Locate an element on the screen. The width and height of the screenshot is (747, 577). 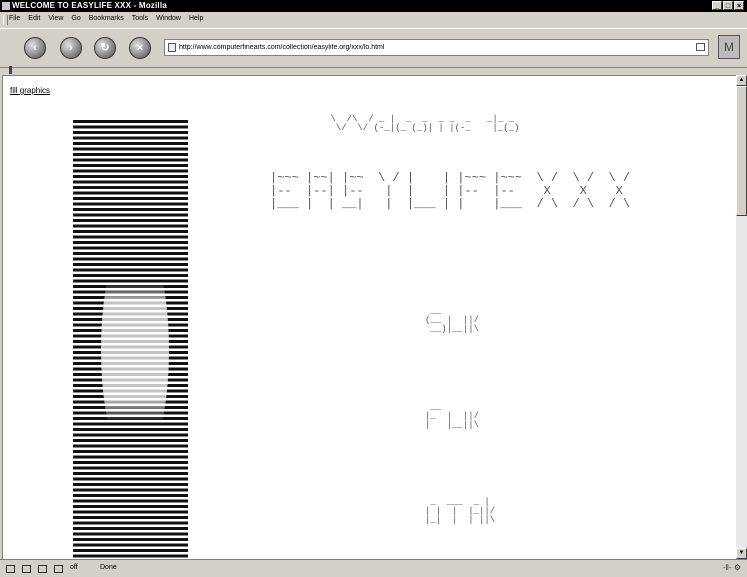
menu-file: File is located at coordinates (14, 18).